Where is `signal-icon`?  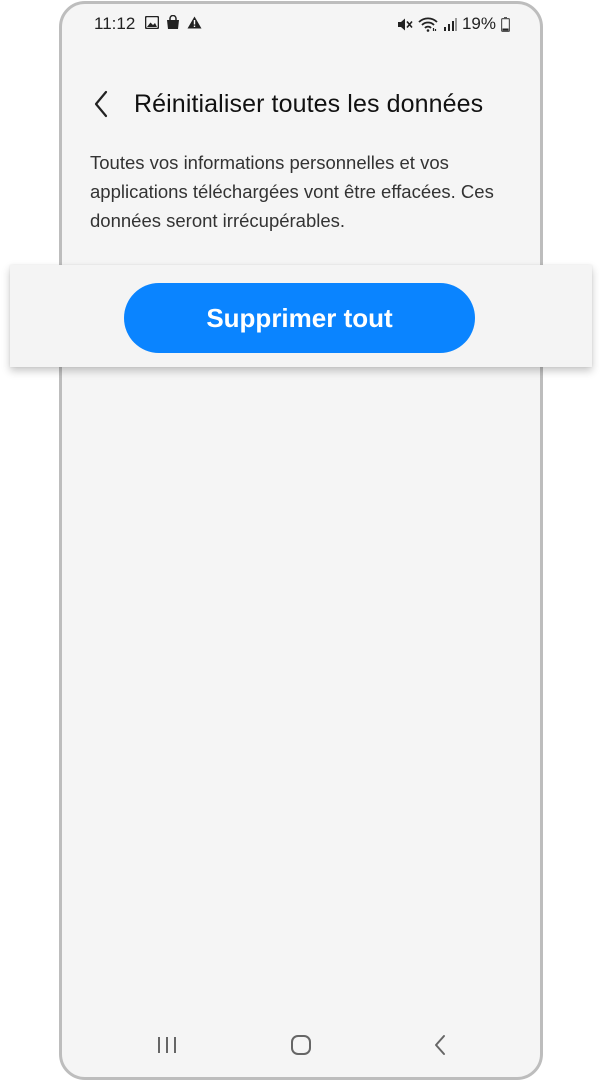 signal-icon is located at coordinates (450, 24).